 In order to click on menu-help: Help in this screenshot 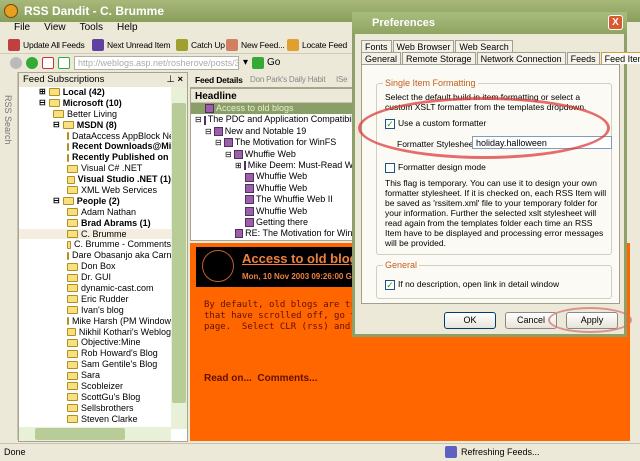, I will do `click(127, 29)`.